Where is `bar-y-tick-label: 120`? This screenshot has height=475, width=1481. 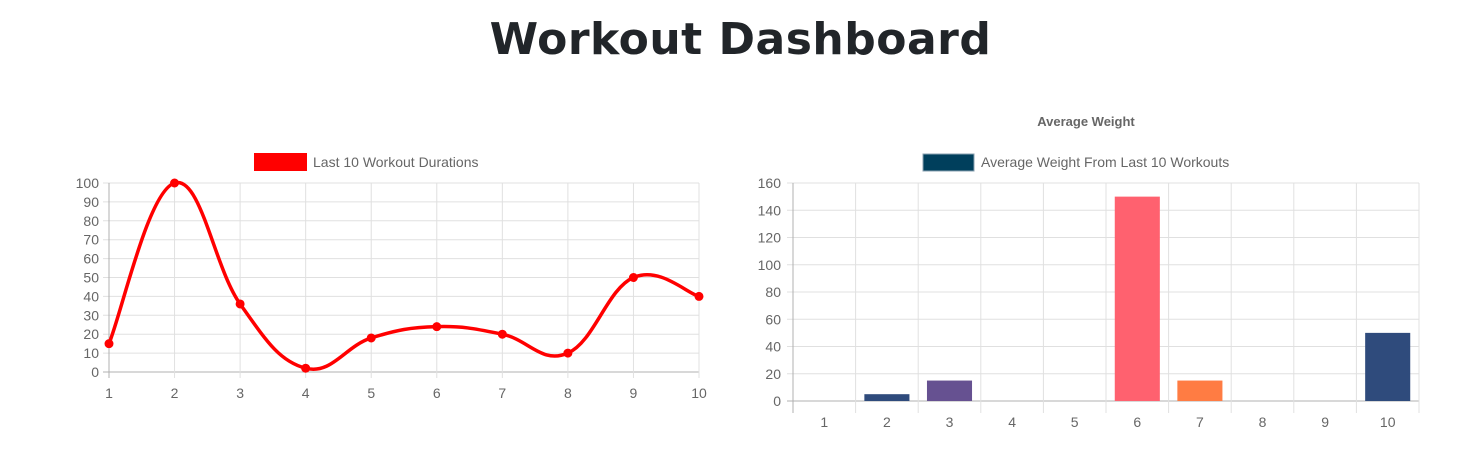 bar-y-tick-label: 120 is located at coordinates (770, 238).